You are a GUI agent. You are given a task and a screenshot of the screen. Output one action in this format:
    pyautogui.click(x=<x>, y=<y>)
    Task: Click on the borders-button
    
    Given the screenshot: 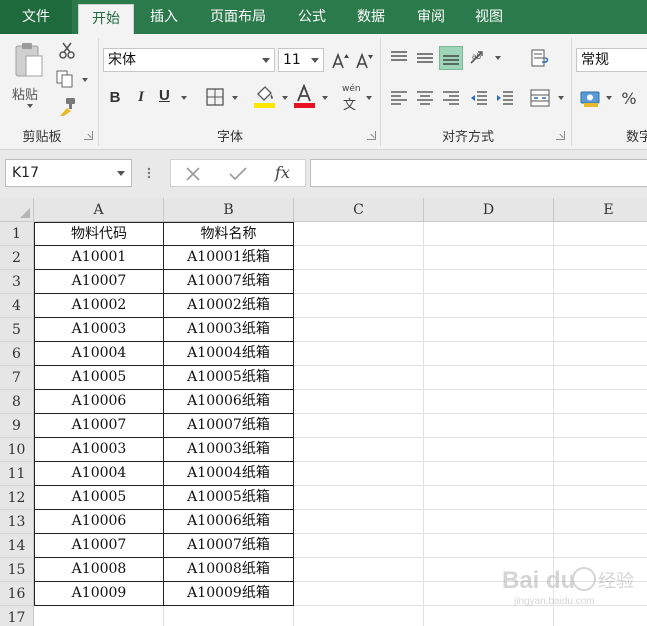 What is the action you would take?
    pyautogui.click(x=223, y=97)
    